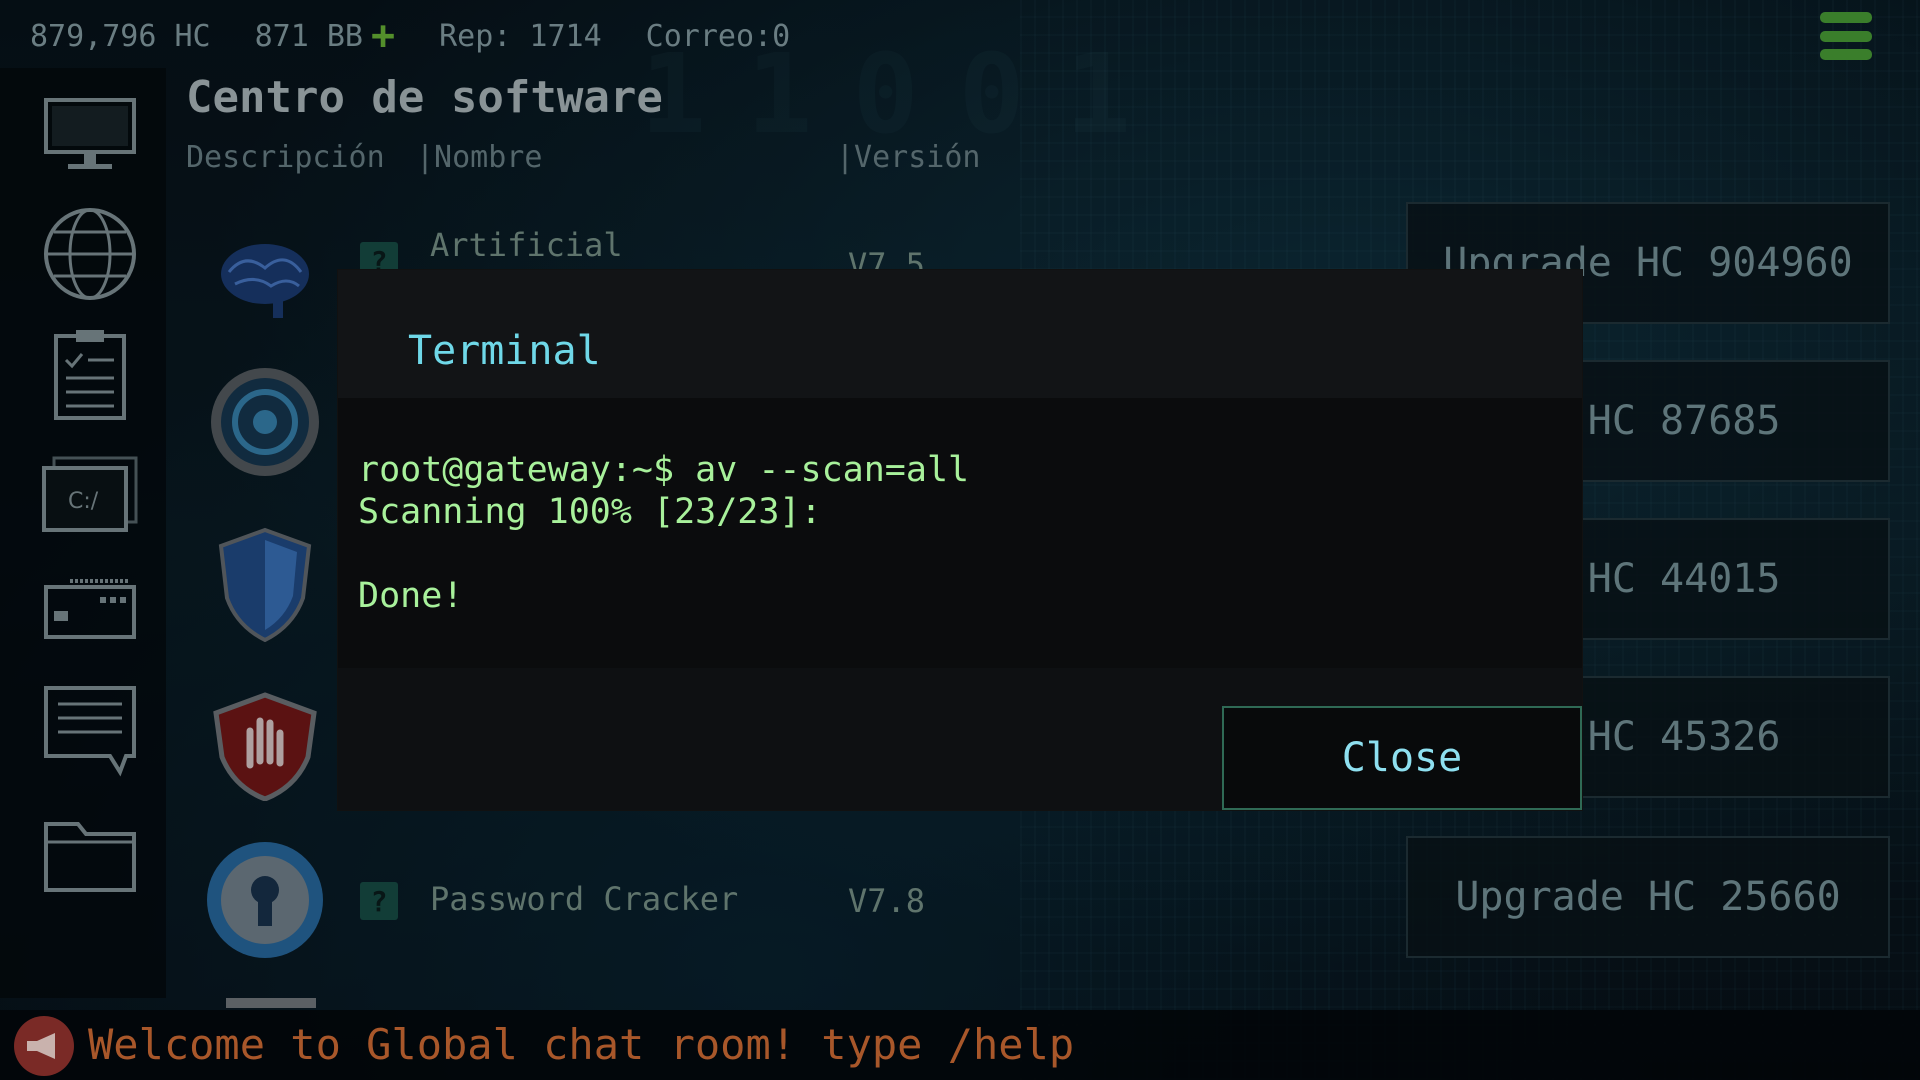 The height and width of the screenshot is (1080, 1920). Describe the element at coordinates (271, 1003) in the screenshot. I see `scroll-indicator` at that location.